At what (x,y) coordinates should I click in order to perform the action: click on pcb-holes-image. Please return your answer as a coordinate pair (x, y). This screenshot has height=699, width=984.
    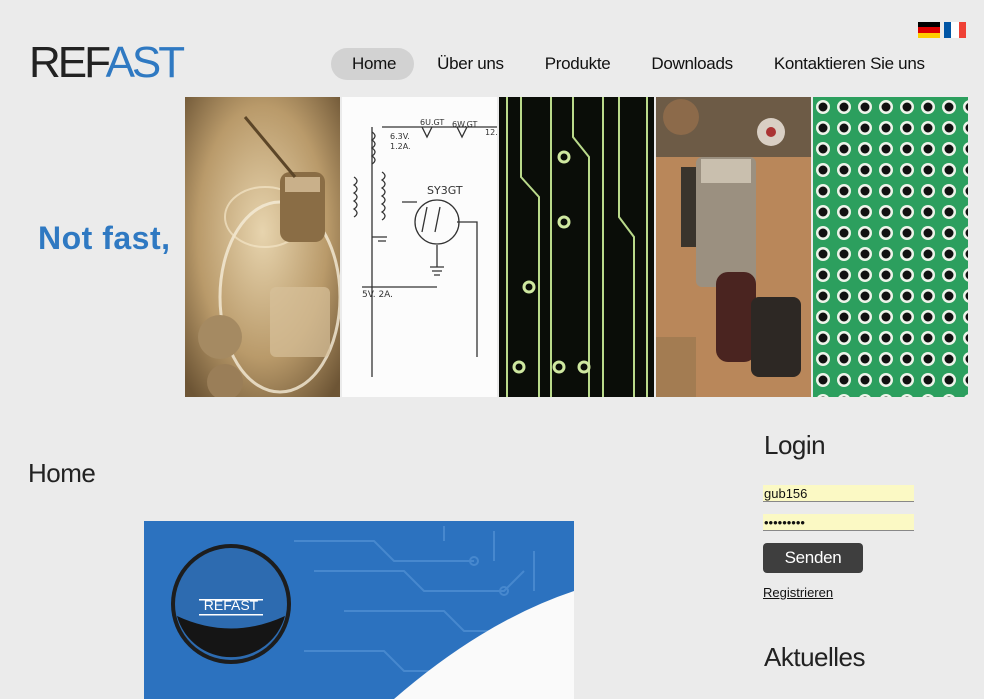
    Looking at the image, I should click on (890, 247).